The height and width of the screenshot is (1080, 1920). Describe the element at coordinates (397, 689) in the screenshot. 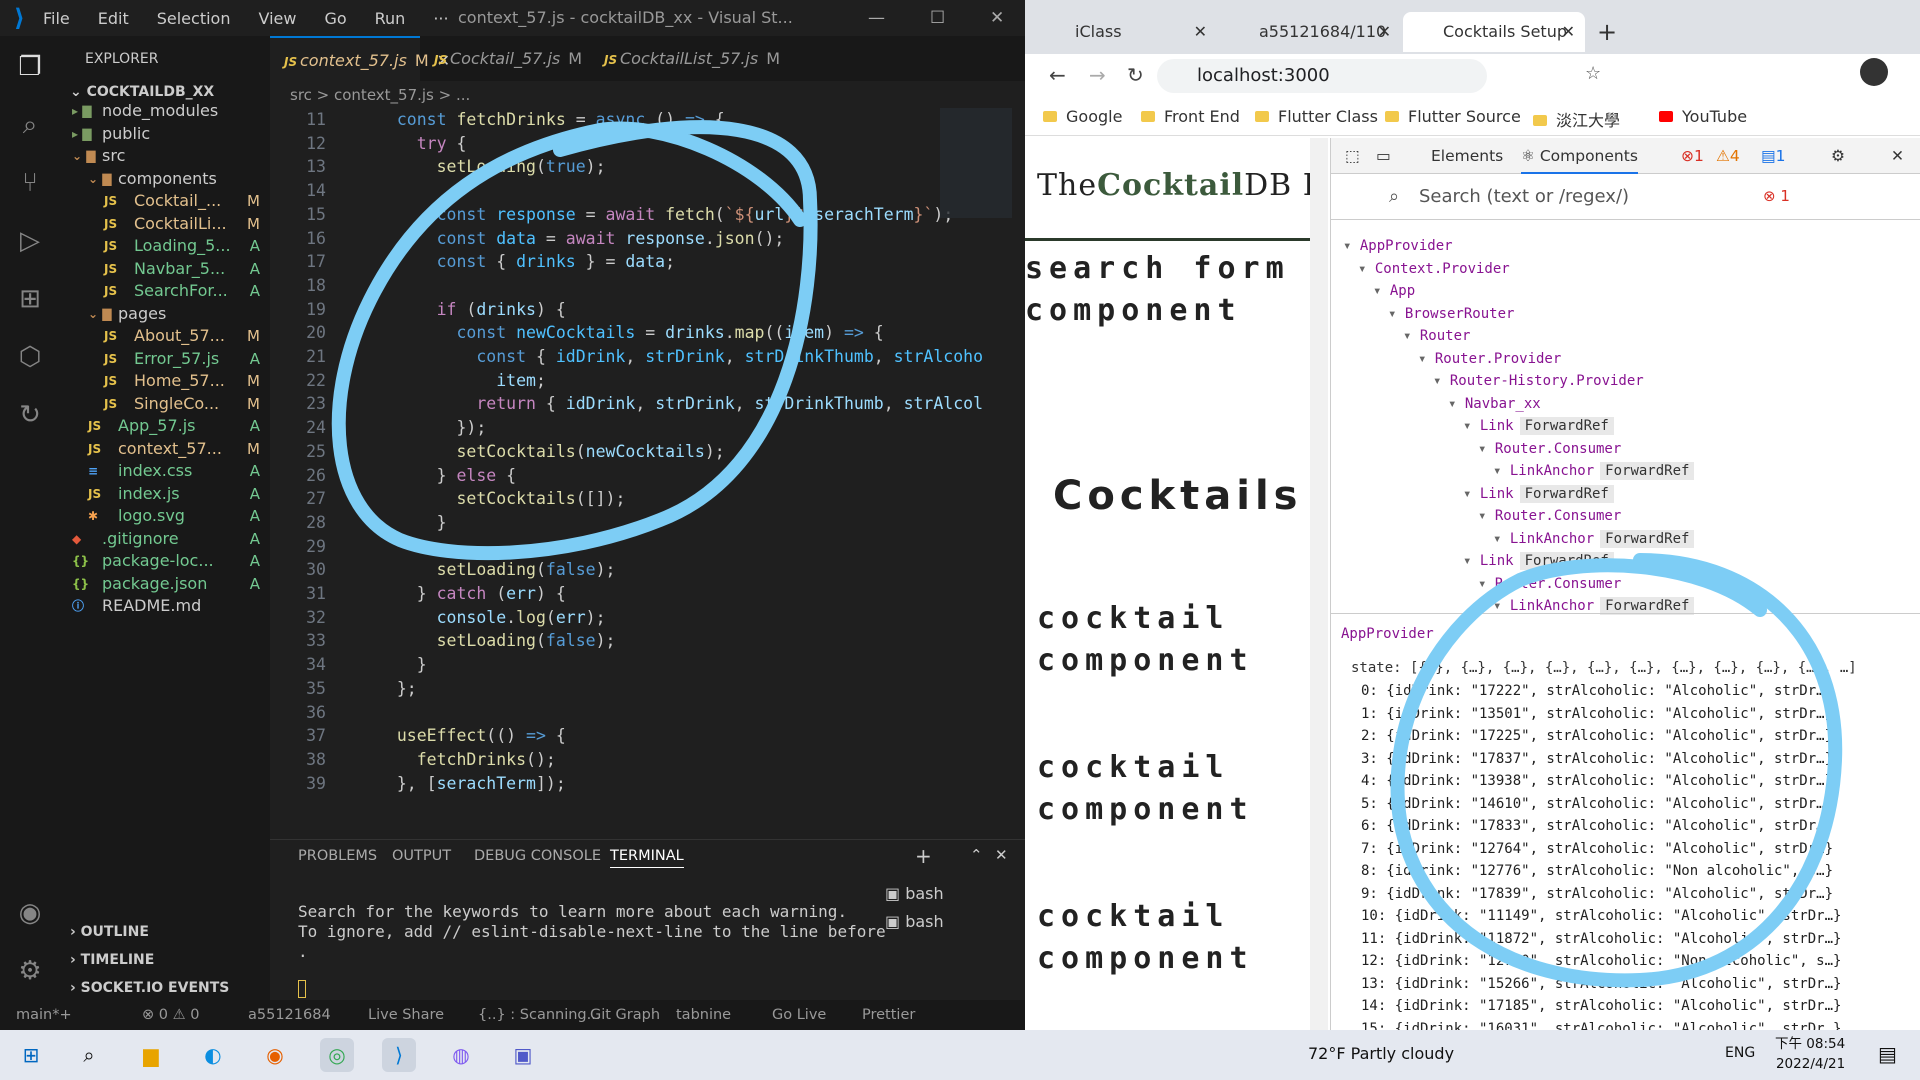

I see `code-line: };` at that location.